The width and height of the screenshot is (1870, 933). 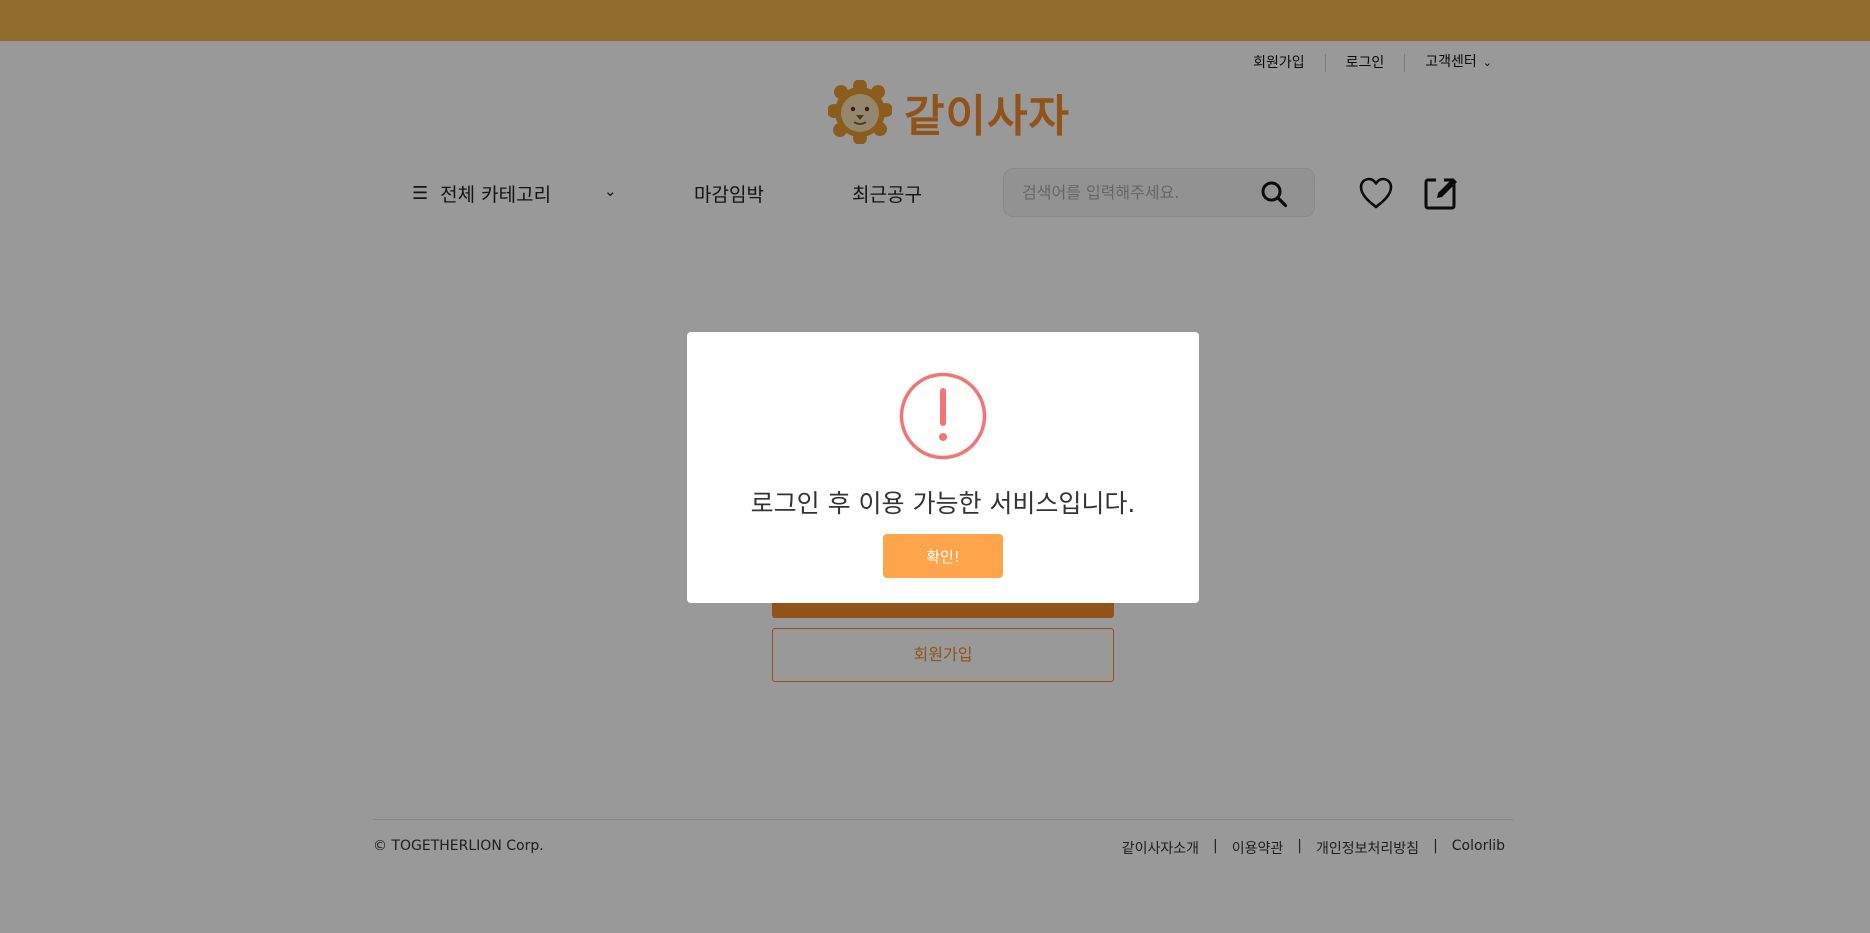 What do you see at coordinates (943, 503) in the screenshot?
I see `modal-message: 로그인 후 이용 가능한 서비스입니다.` at bounding box center [943, 503].